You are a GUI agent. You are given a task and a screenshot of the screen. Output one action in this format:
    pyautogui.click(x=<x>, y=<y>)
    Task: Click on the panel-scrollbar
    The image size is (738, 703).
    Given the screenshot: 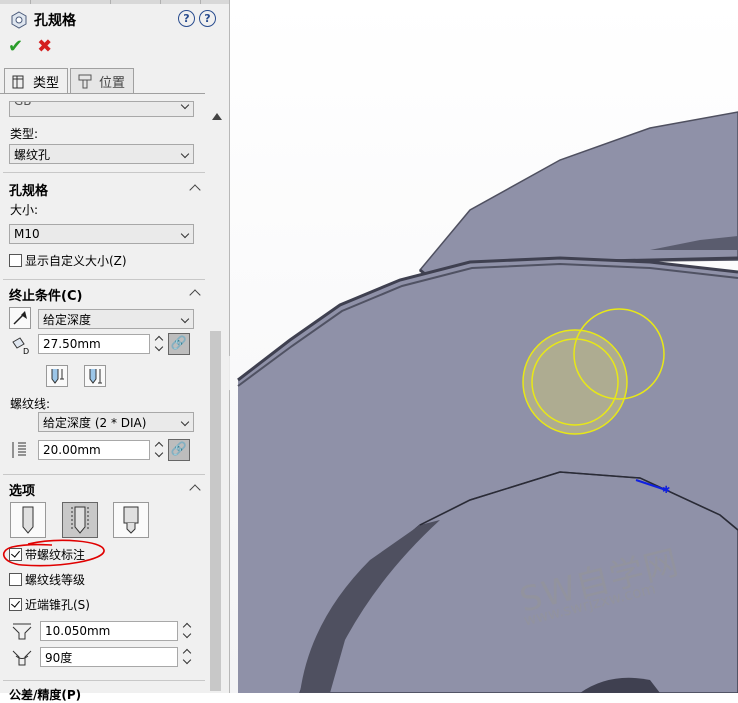 What is the action you would take?
    pyautogui.click(x=216, y=394)
    